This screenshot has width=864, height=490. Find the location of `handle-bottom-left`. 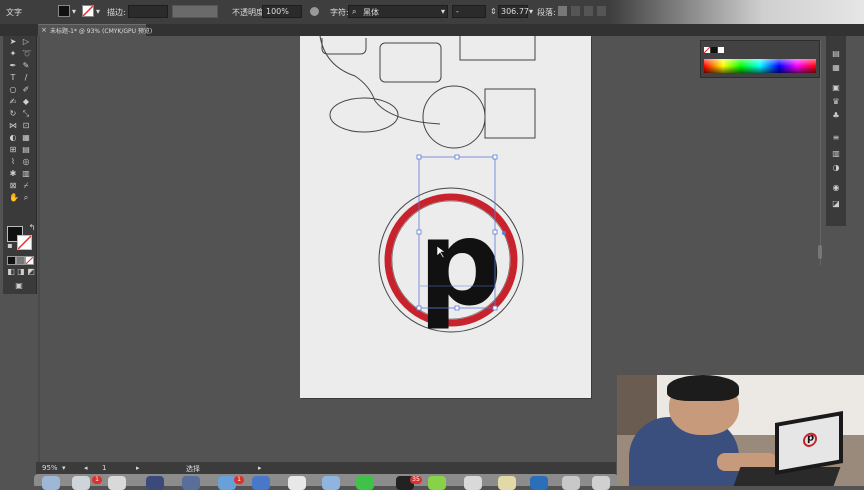

handle-bottom-left is located at coordinates (419, 308).